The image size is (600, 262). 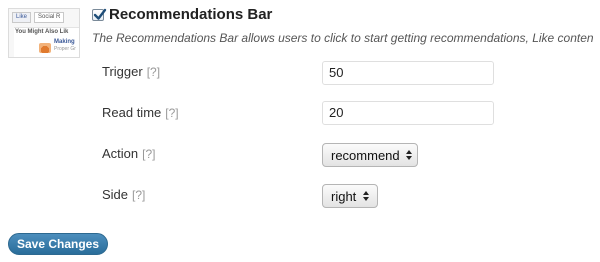 I want to click on trigger-input: 50, so click(x=408, y=73).